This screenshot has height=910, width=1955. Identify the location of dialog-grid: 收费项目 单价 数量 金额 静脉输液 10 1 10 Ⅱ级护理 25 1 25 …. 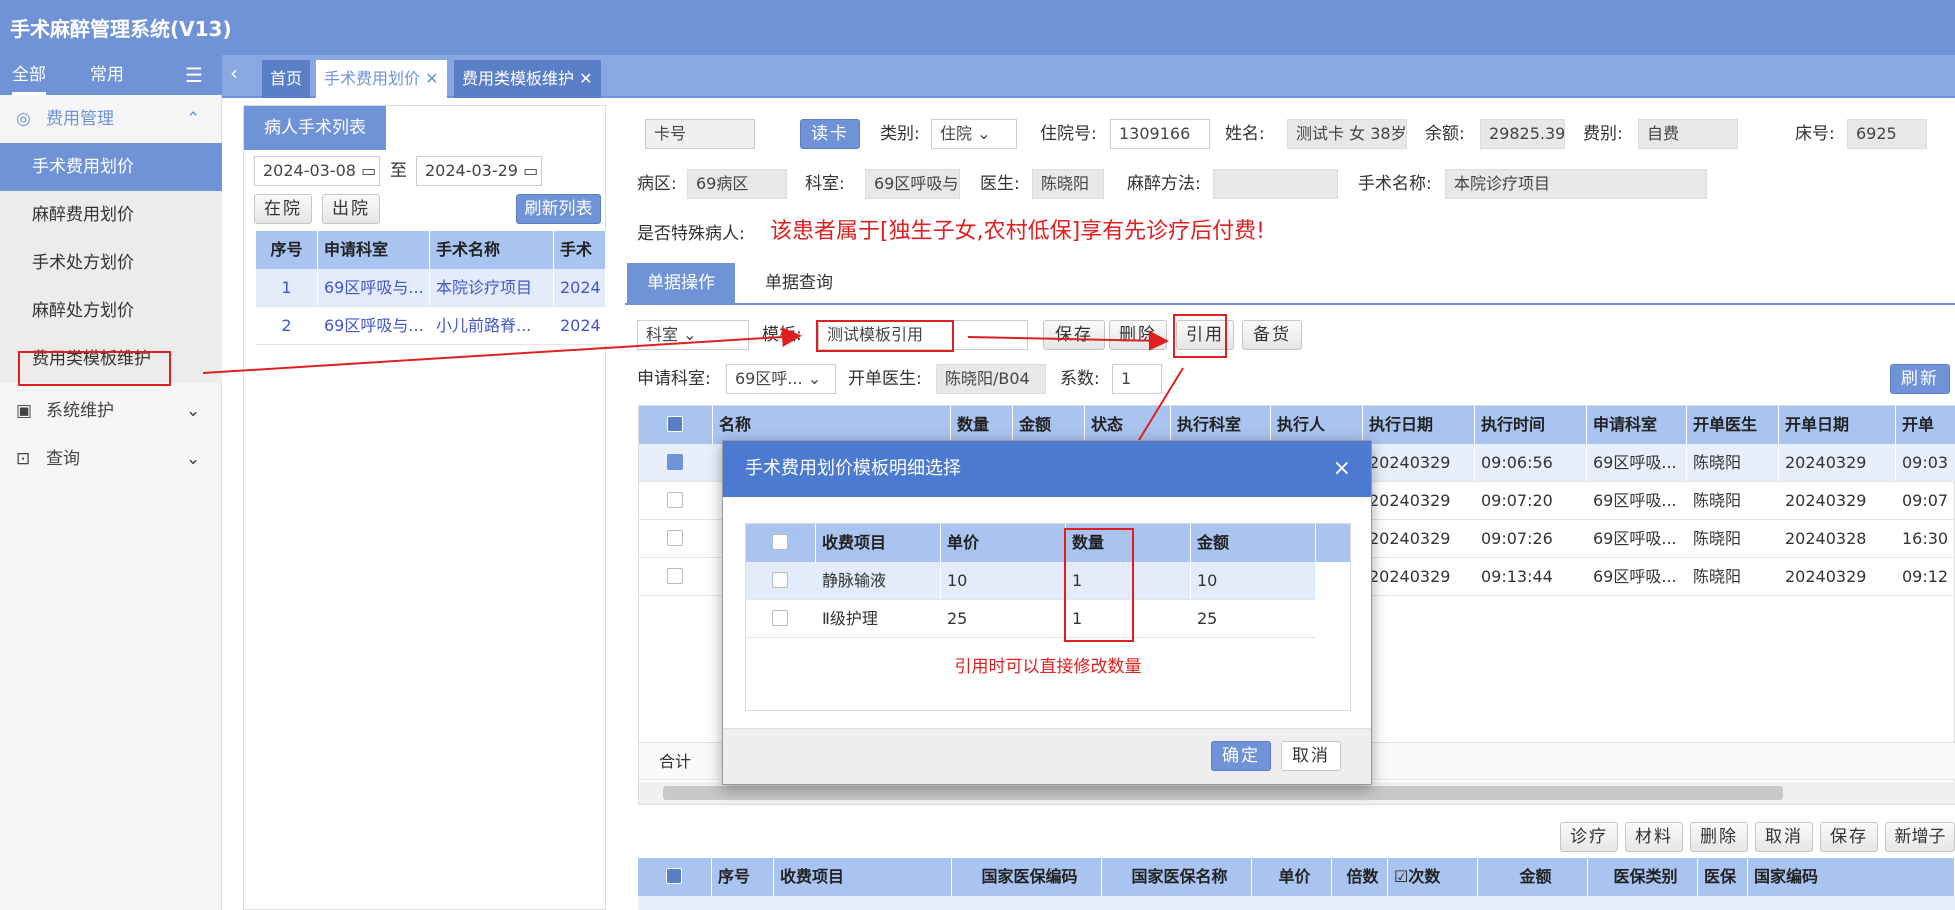
(1048, 617).